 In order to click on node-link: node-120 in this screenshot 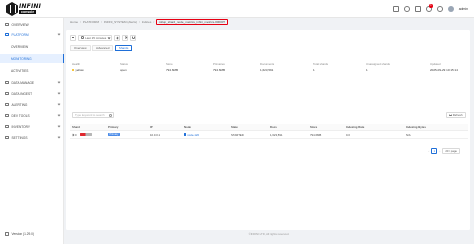, I will do `click(191, 135)`.